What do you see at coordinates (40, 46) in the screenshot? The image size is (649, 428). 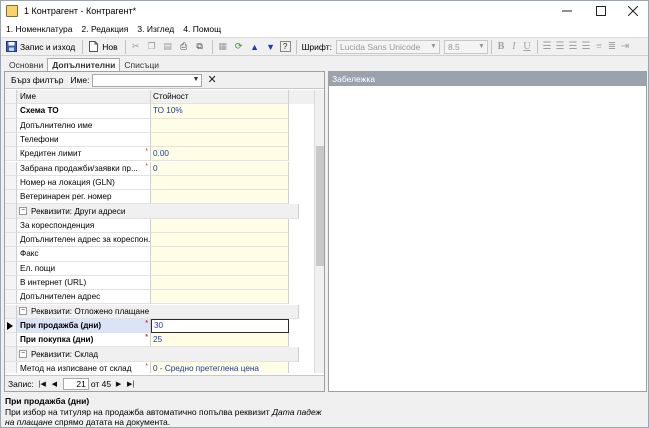 I see `save-exit-button: Запис и изход` at bounding box center [40, 46].